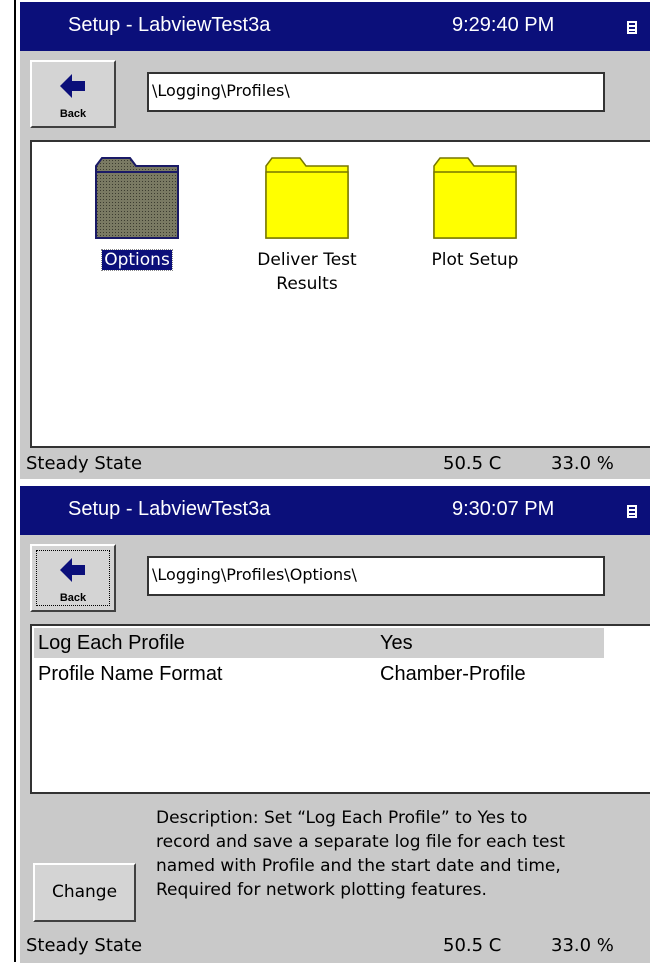 The width and height of the screenshot is (653, 963). I want to click on folder-deliver-test-results: Deliver Test Results, so click(307, 225).